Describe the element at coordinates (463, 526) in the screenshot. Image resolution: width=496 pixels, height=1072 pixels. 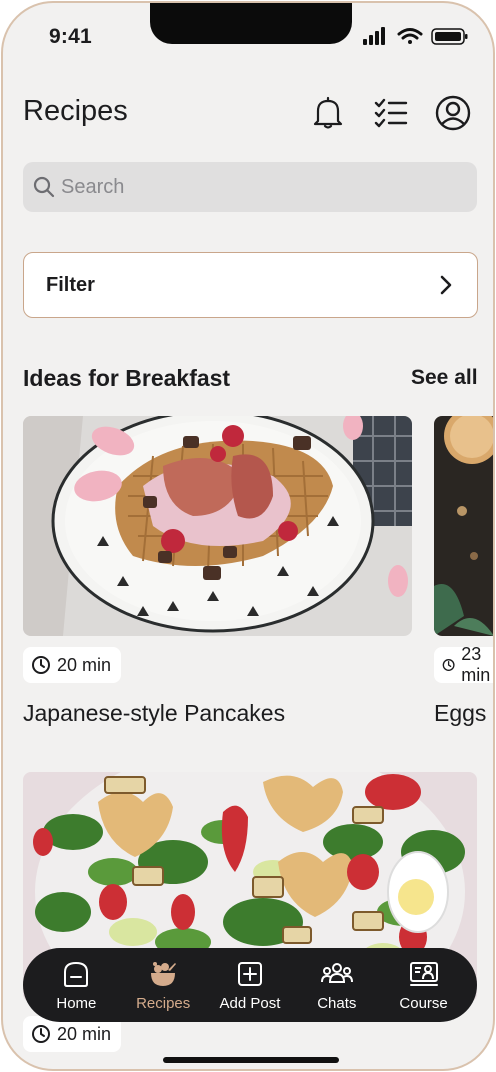
I see `recipe-image-eggs` at that location.